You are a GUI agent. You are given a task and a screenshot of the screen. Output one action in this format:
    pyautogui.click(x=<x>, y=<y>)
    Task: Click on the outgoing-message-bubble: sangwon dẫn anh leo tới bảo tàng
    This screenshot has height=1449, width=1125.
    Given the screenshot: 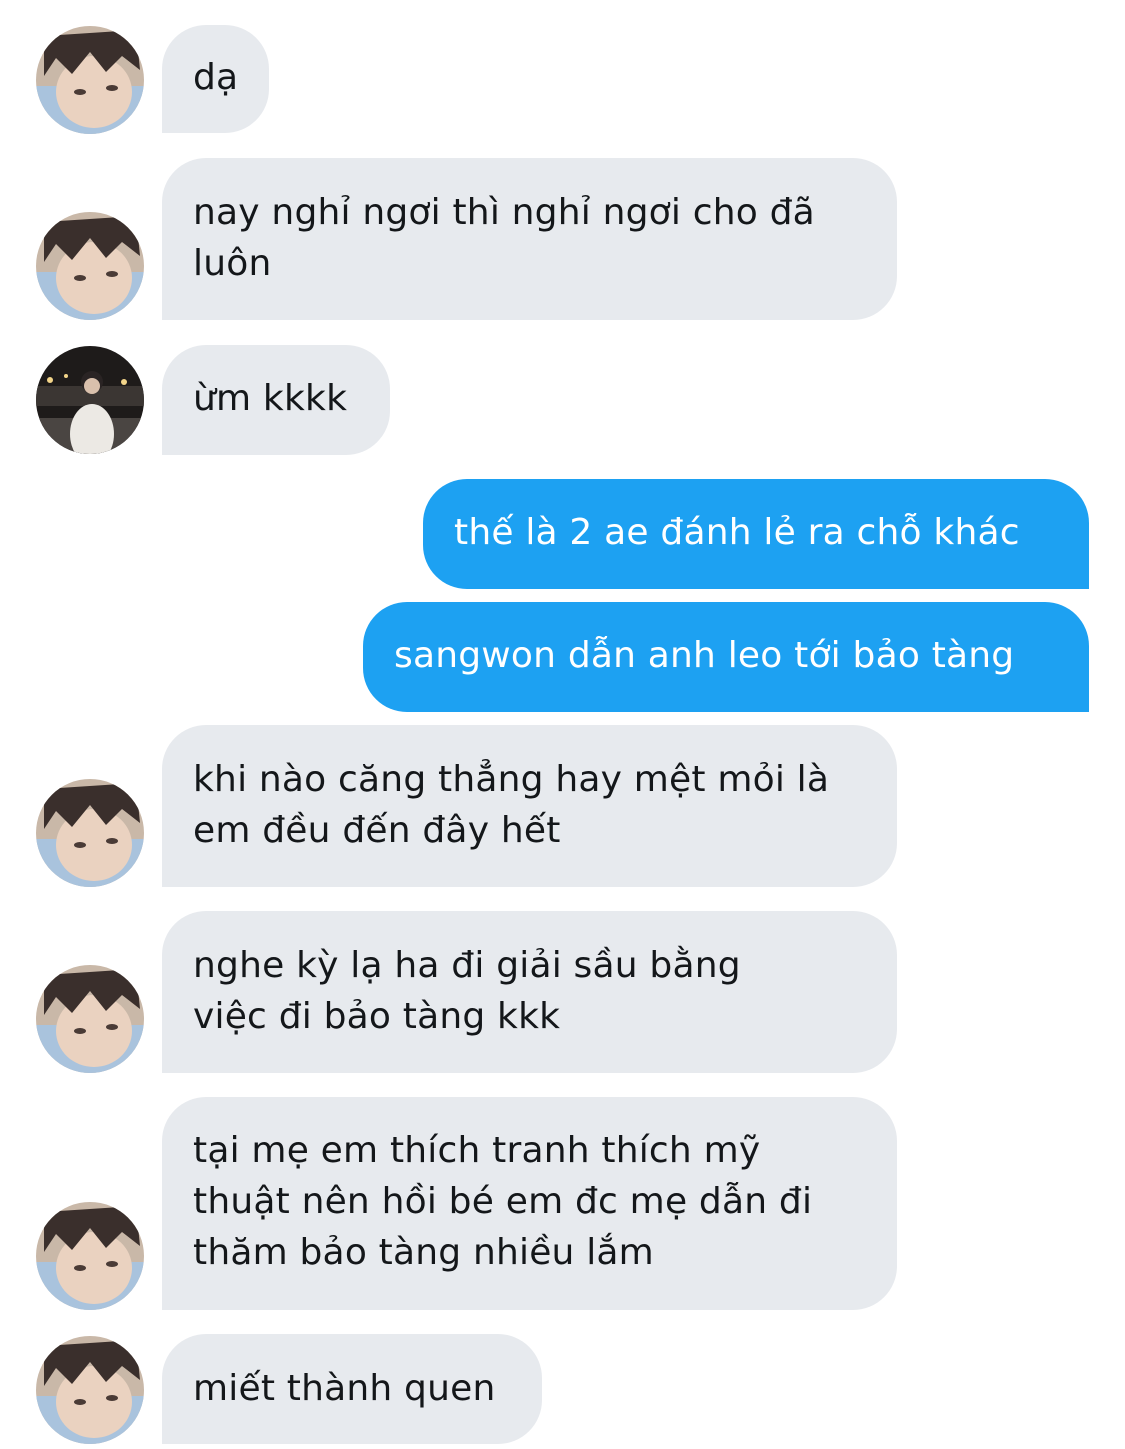 What is the action you would take?
    pyautogui.click(x=726, y=657)
    